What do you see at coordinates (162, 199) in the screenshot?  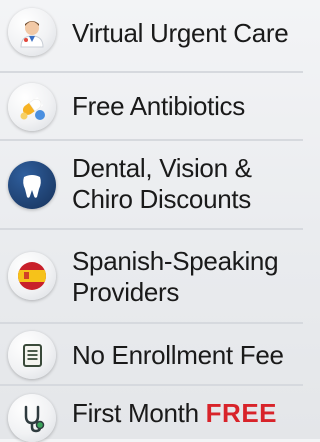 I see `feature-label-line: Chiro Discounts` at bounding box center [162, 199].